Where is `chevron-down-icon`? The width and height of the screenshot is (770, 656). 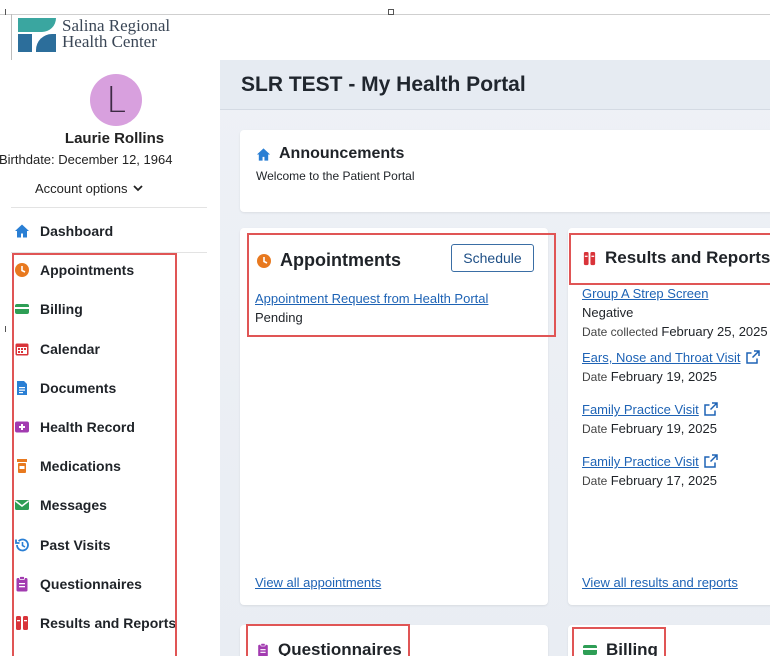
chevron-down-icon is located at coordinates (137, 188).